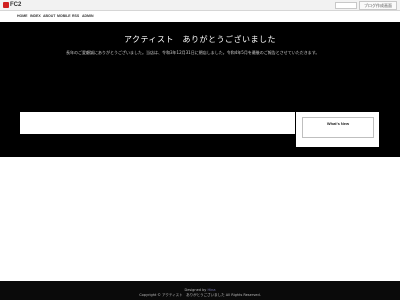 This screenshot has width=400, height=300. I want to click on whats-new-box: What's New, so click(338, 127).